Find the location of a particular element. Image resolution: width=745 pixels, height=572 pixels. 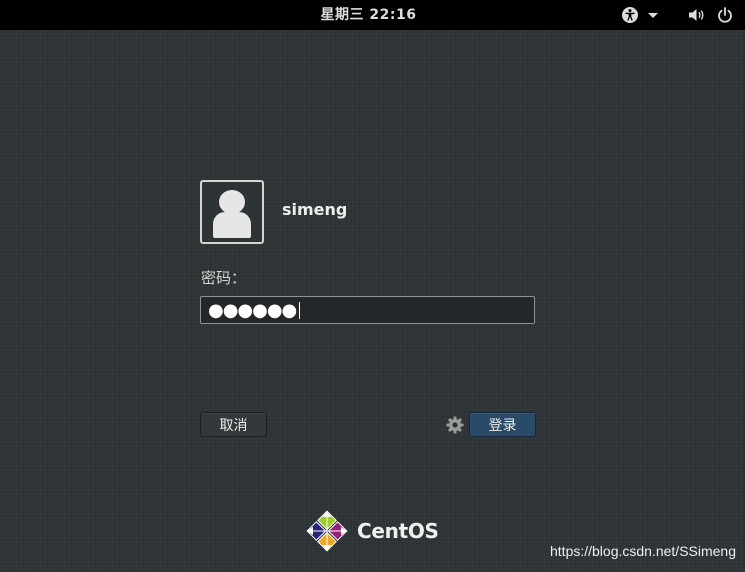

user-avatar-icon is located at coordinates (232, 212).